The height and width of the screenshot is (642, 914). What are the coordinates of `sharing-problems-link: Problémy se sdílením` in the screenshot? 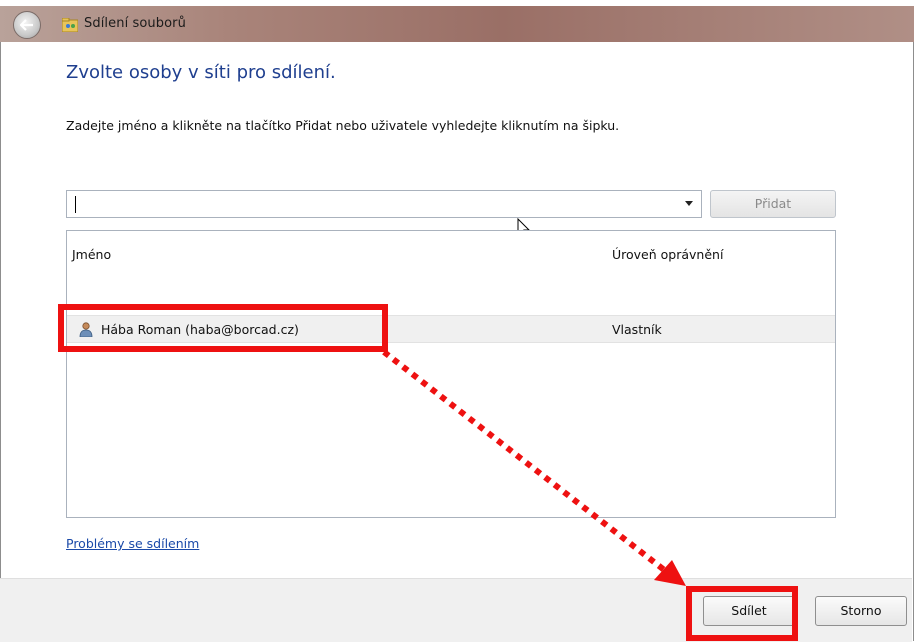 It's located at (132, 543).